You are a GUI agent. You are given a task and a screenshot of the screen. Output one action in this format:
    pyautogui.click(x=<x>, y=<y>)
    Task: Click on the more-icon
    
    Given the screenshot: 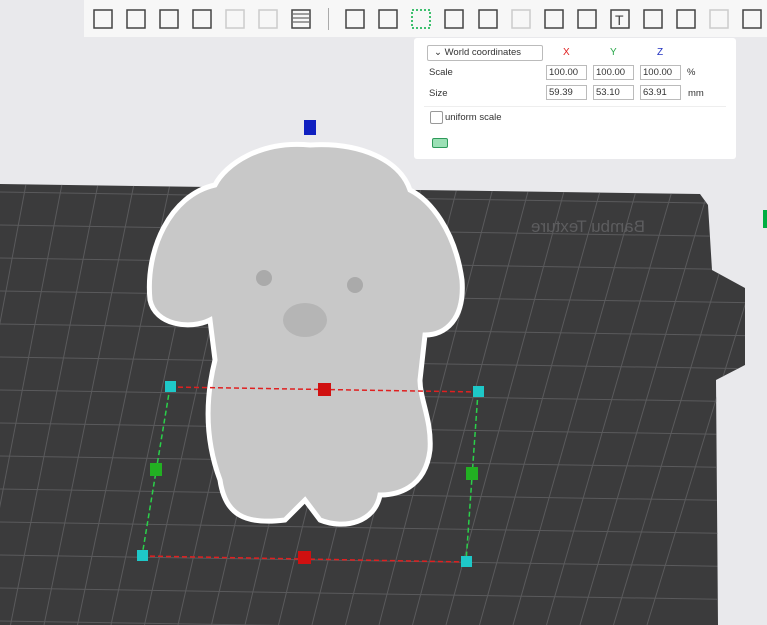 What is the action you would take?
    pyautogui.click(x=752, y=18)
    